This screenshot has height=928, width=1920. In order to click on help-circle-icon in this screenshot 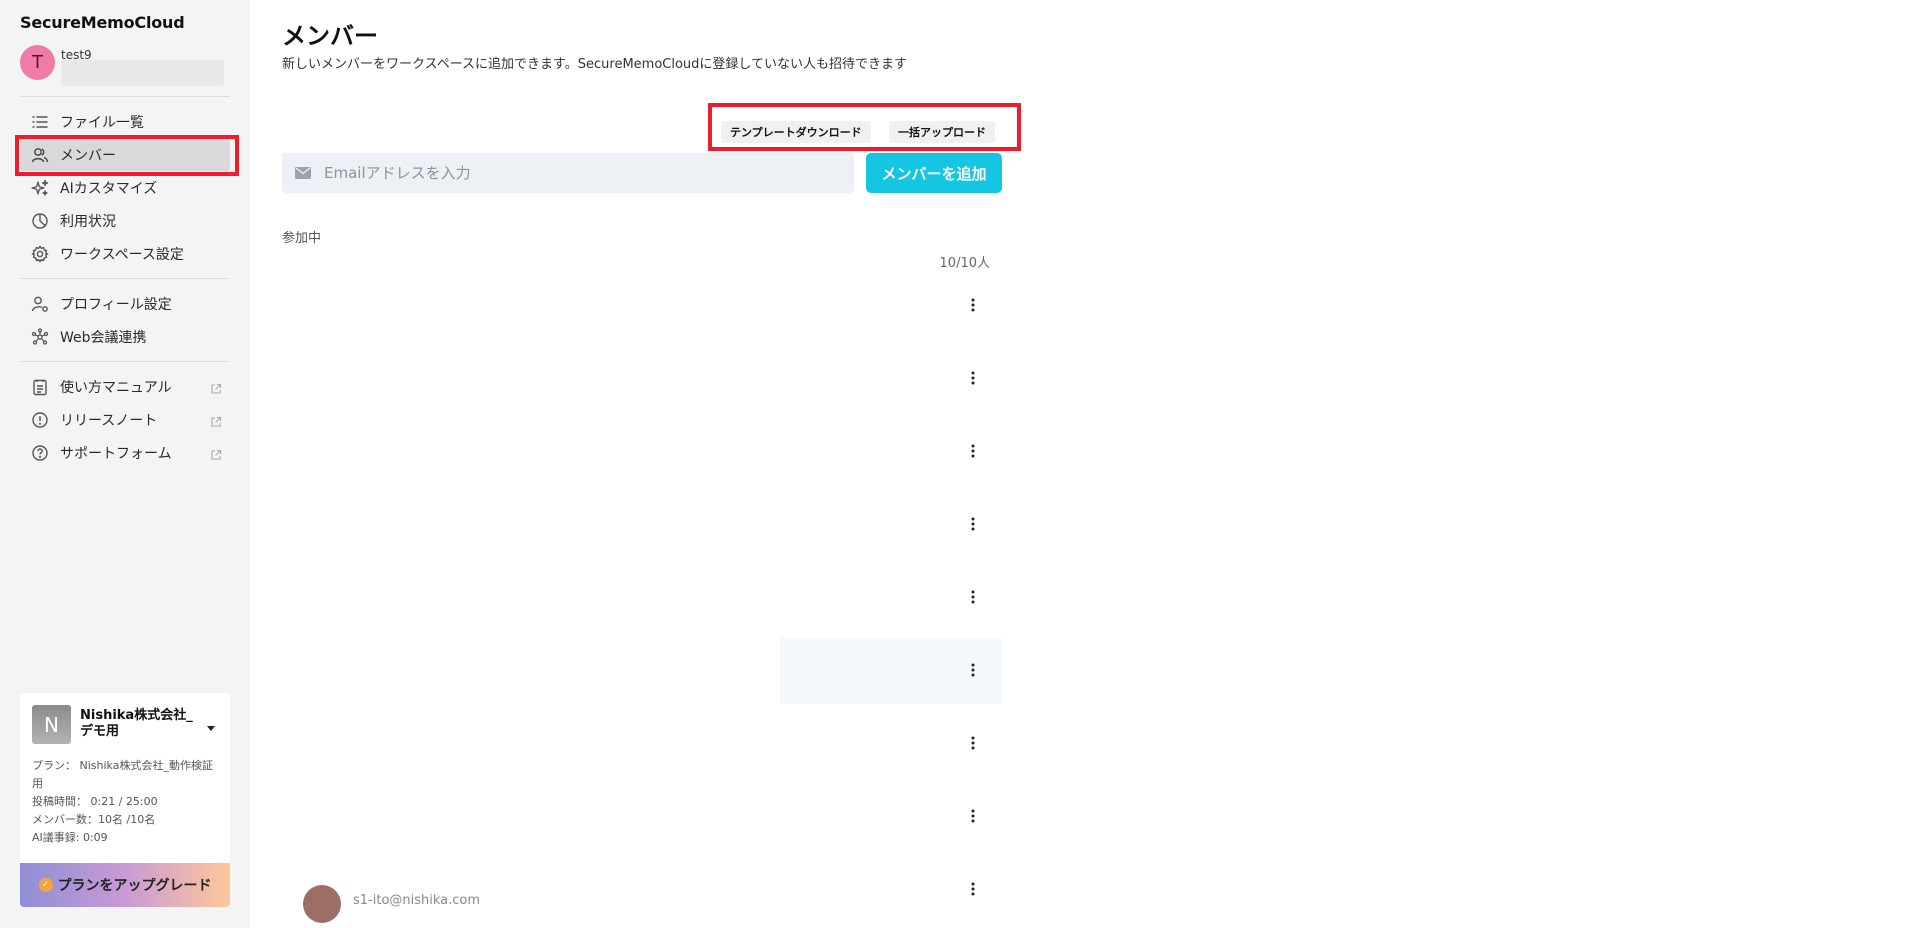, I will do `click(40, 452)`.